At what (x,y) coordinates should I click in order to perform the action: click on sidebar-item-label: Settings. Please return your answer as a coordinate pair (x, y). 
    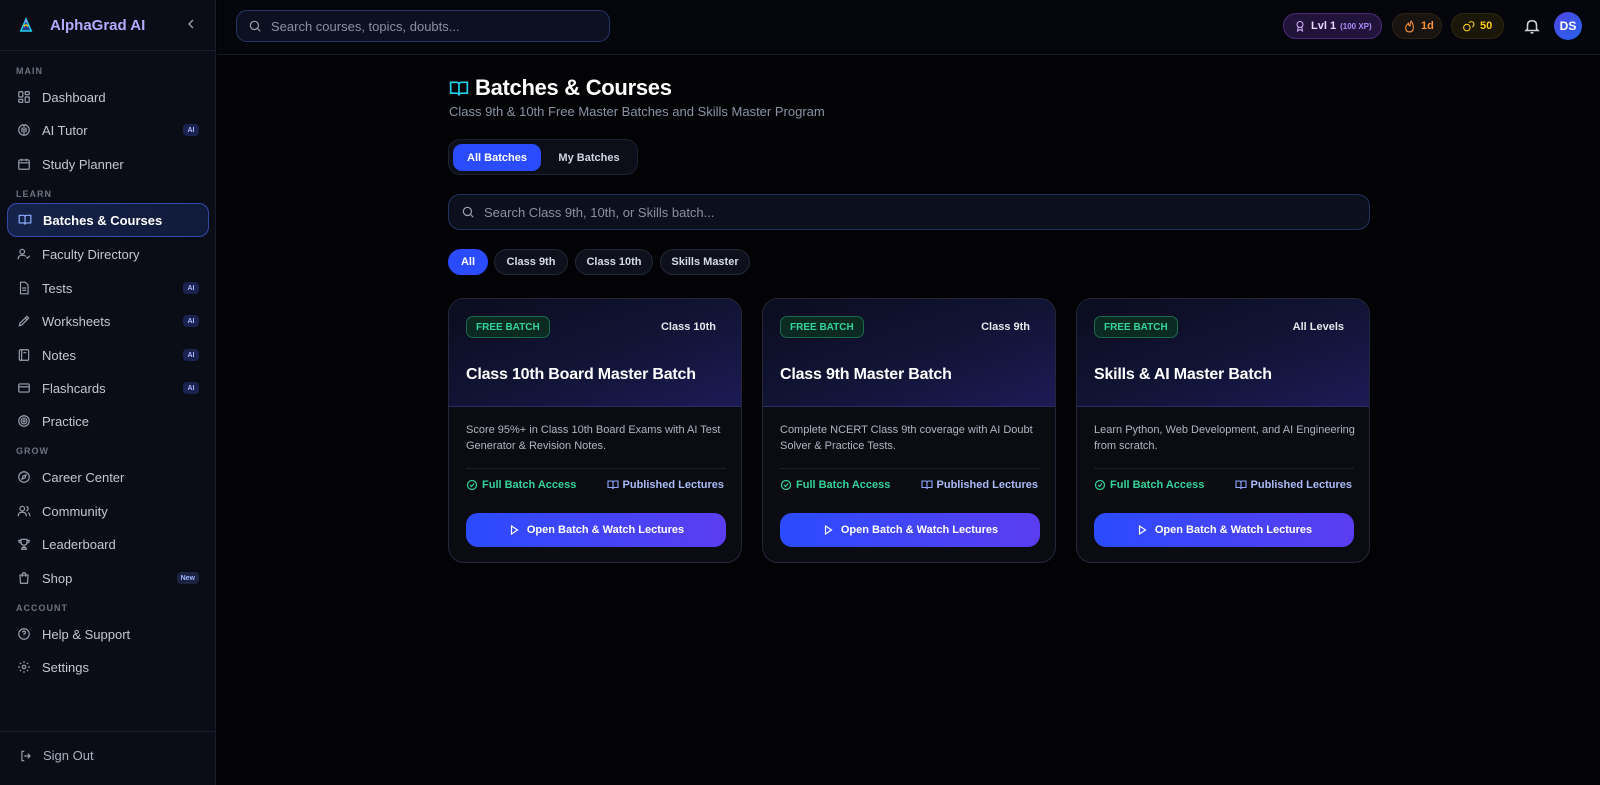
    Looking at the image, I should click on (65, 667).